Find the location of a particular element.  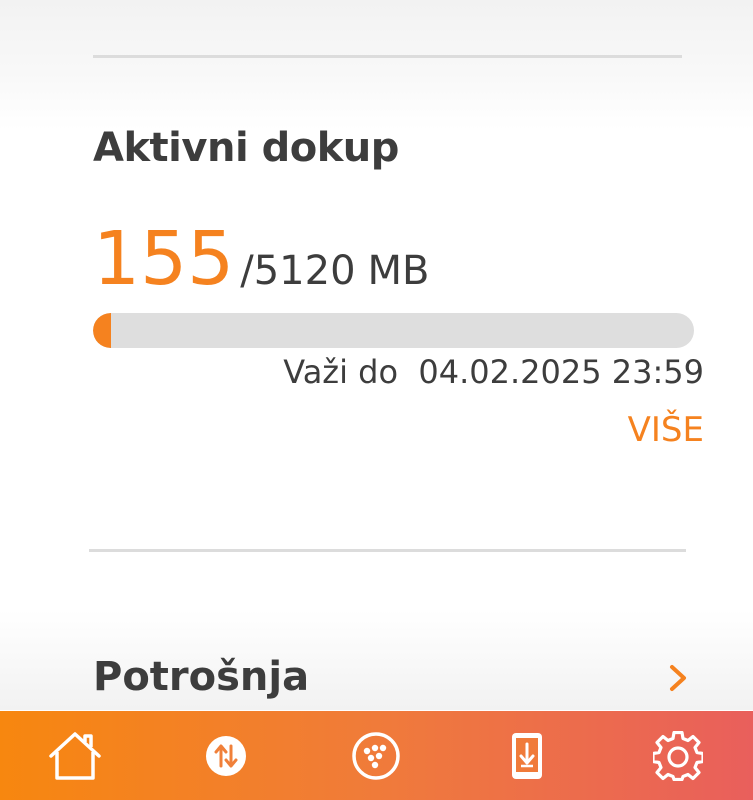

validity-text: Važi do 04.02.2025 23:59 is located at coordinates (493, 372).